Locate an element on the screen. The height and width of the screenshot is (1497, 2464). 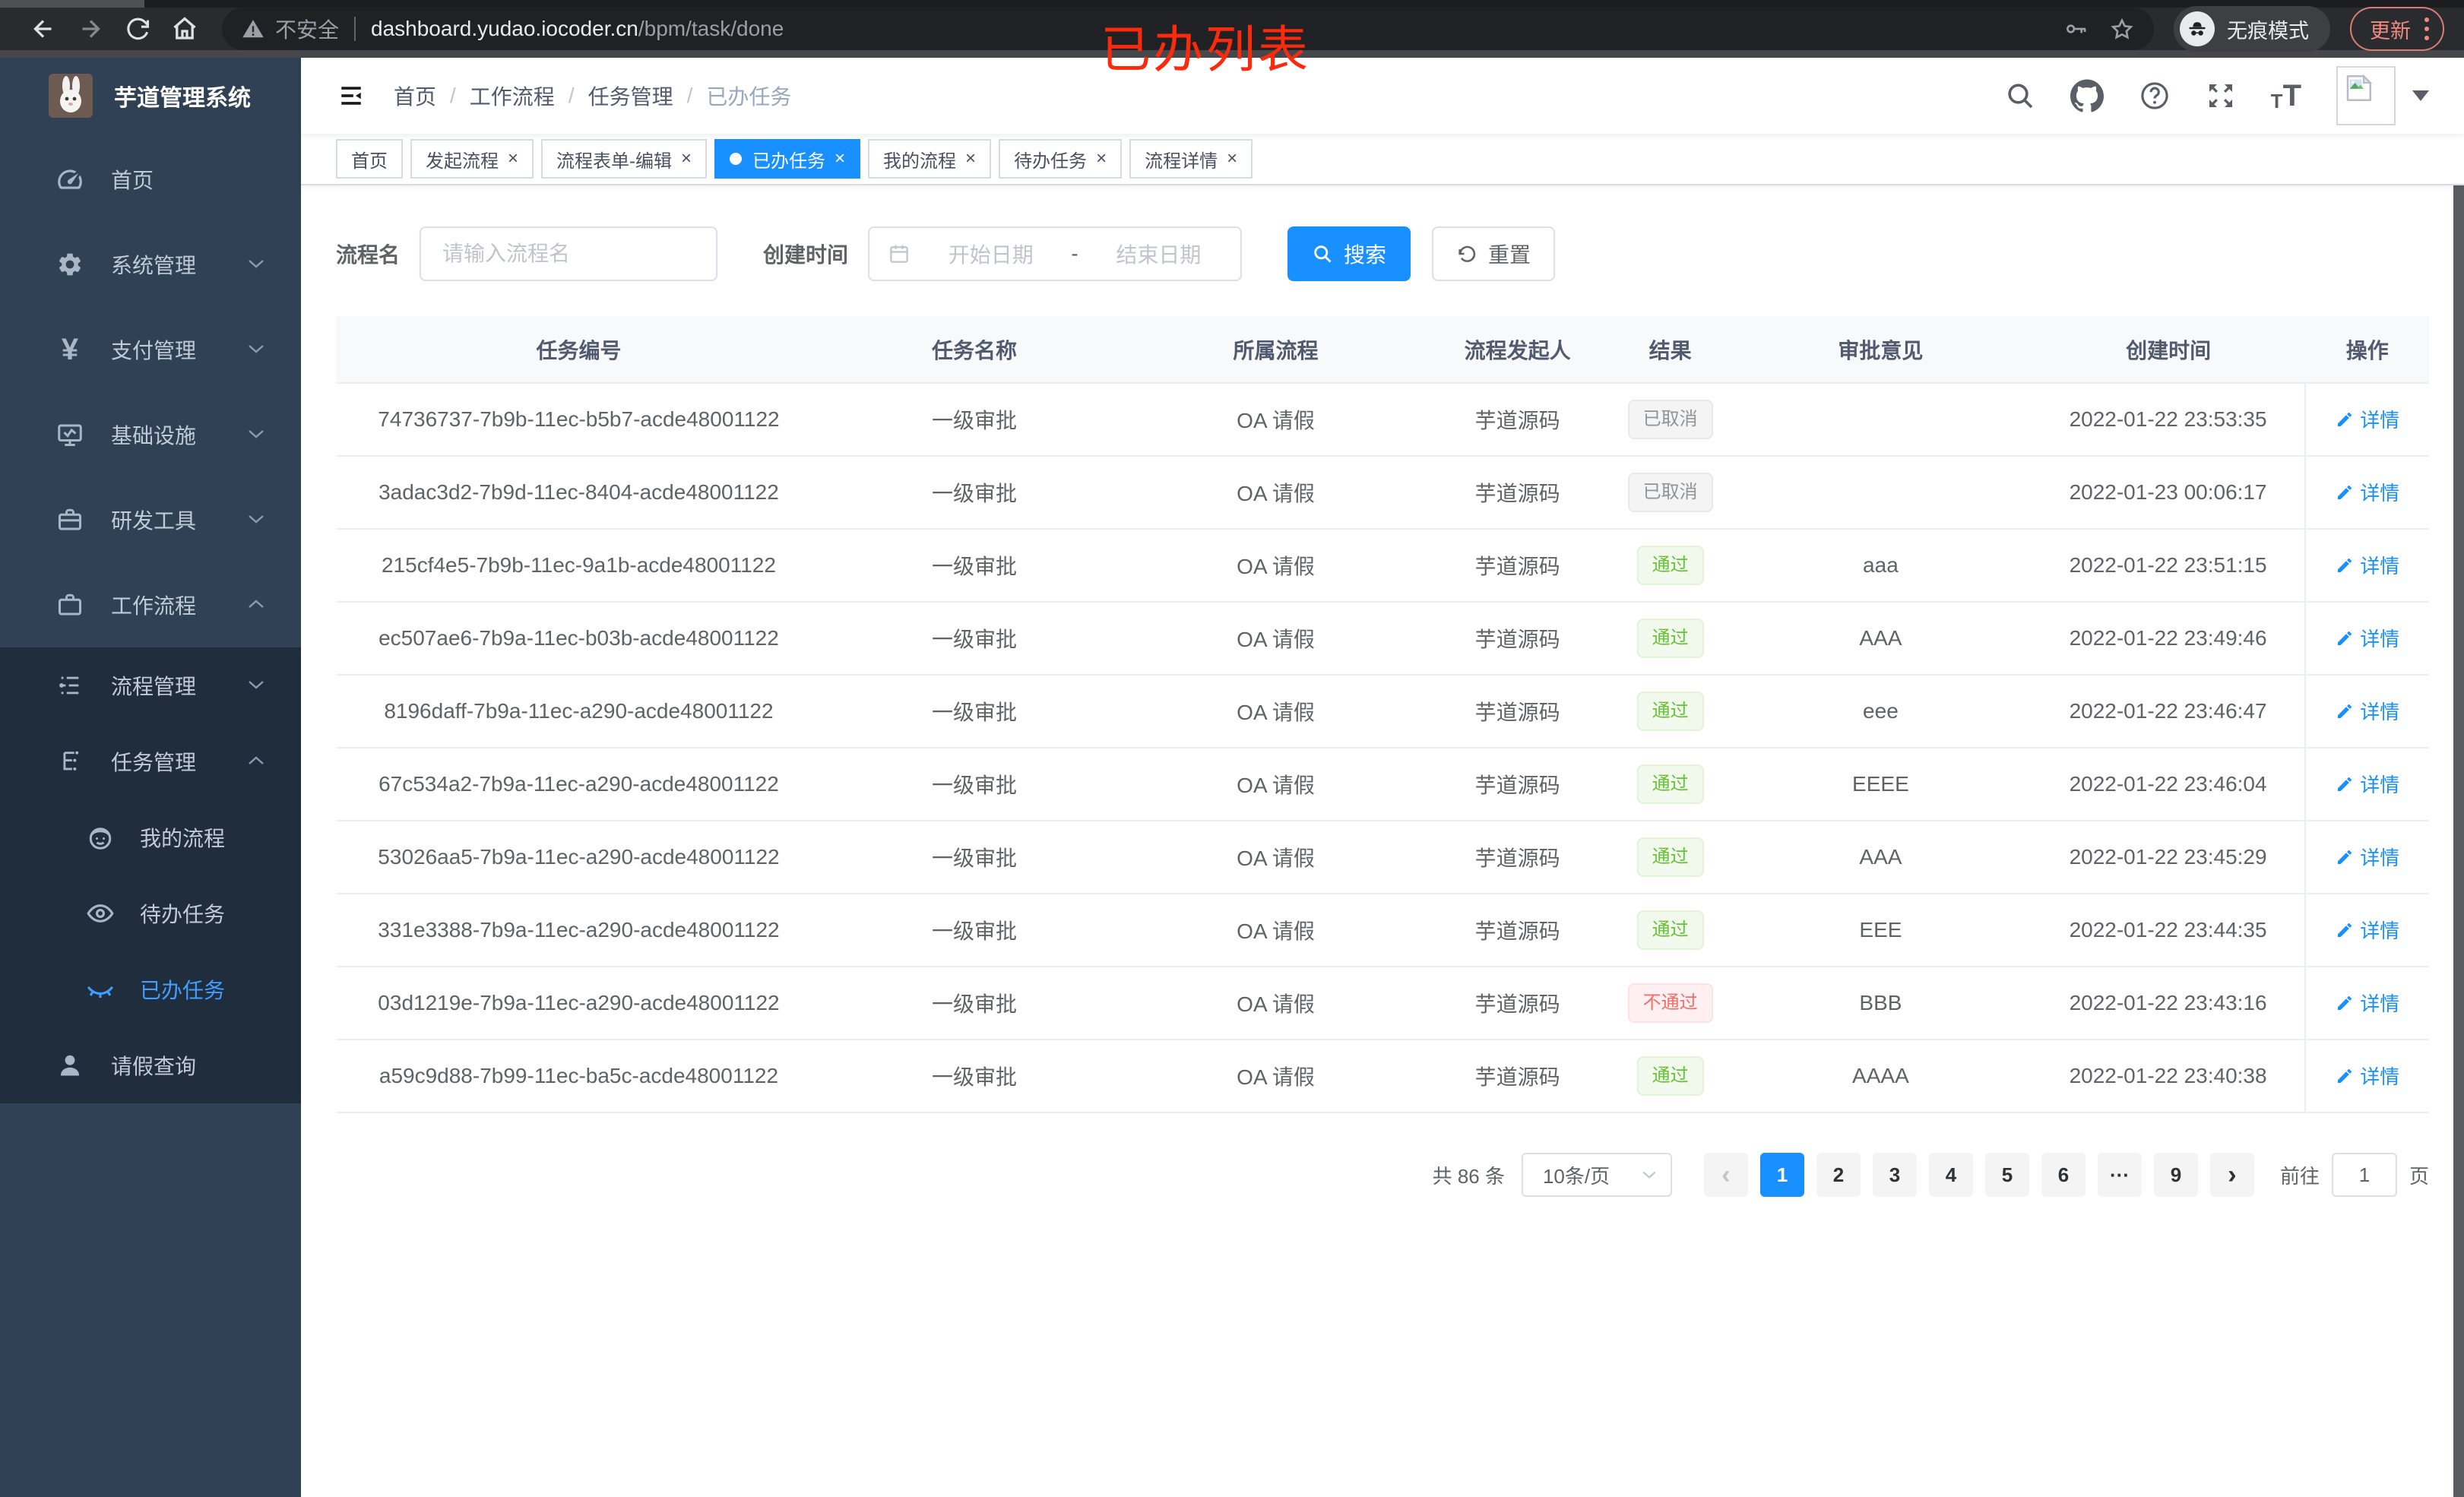
sidebar-item-task-management: 任务管理 is located at coordinates (150, 761).